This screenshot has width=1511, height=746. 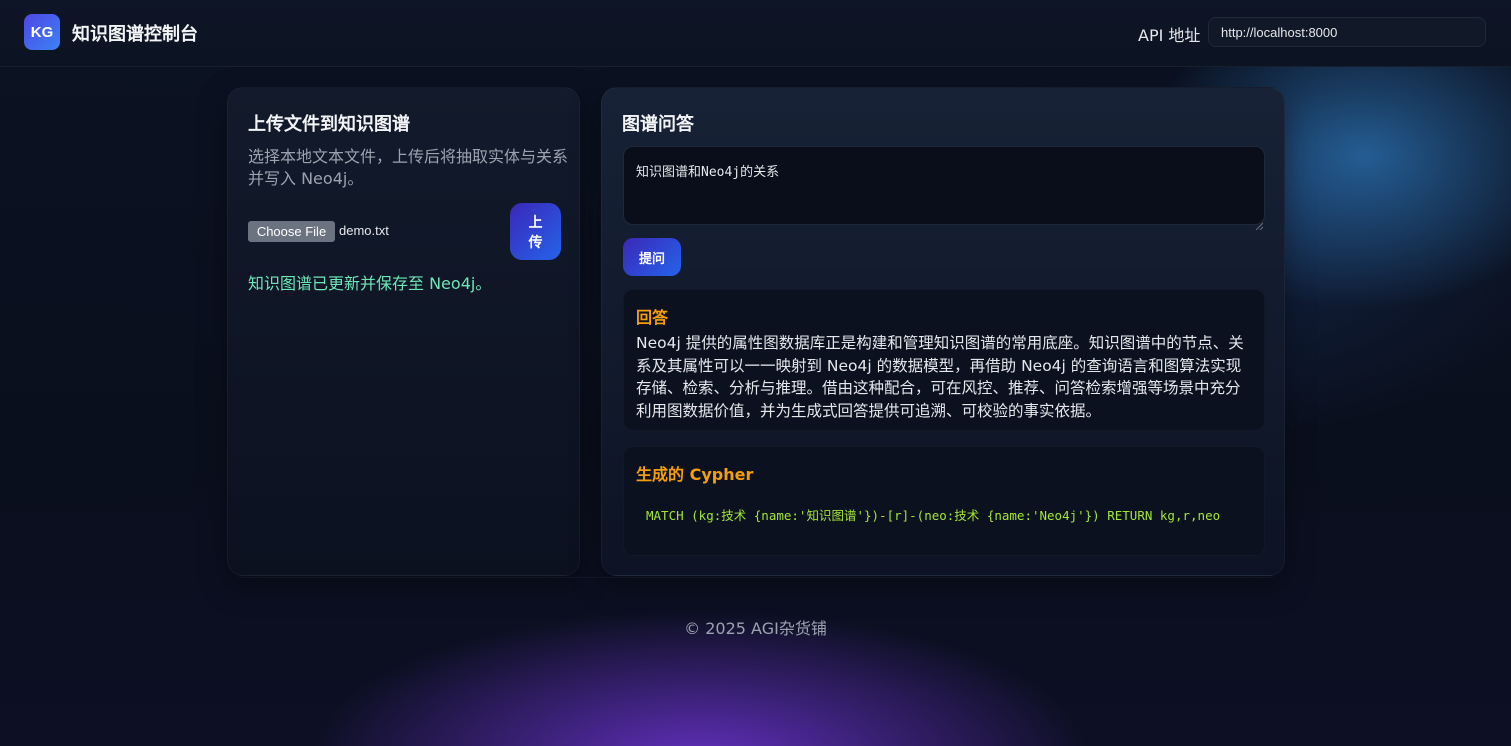 I want to click on top-header: KG 知识图谱控制台 API 地址, so click(x=755, y=33).